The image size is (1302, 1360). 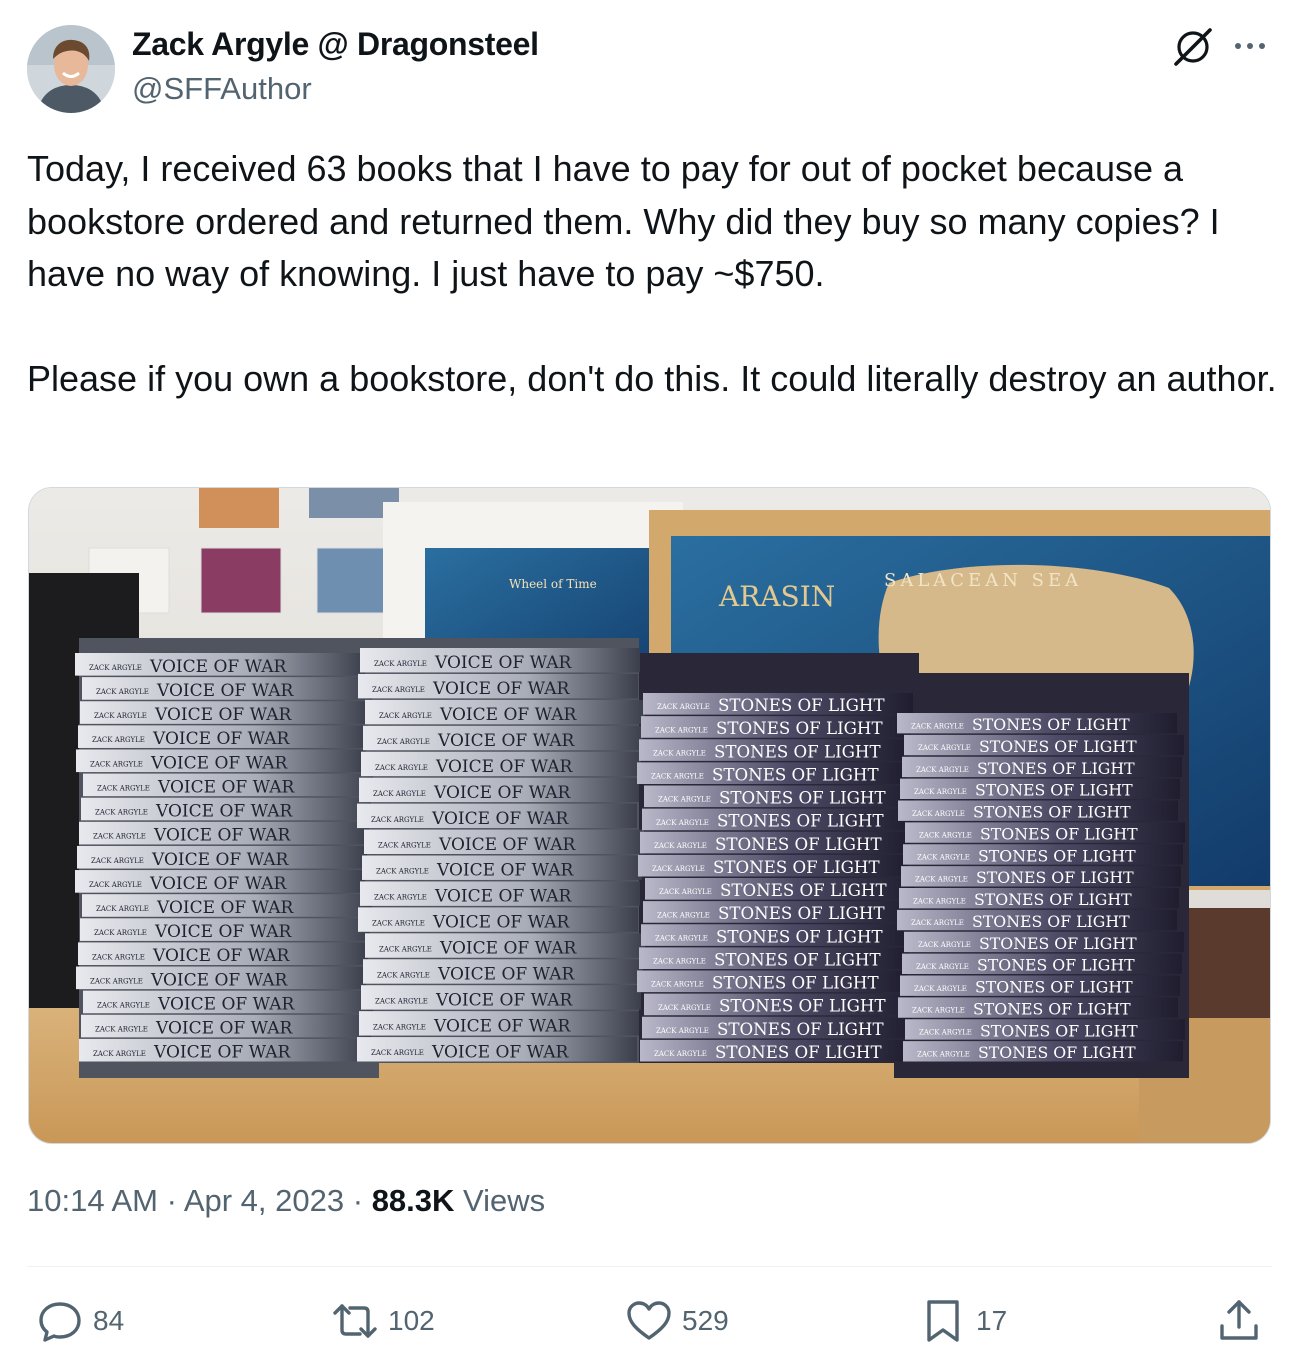 I want to click on bookmark-count: 17, so click(x=992, y=1320).